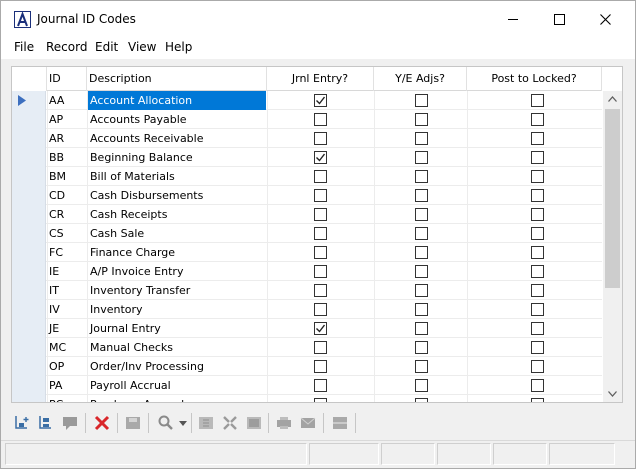 The height and width of the screenshot is (469, 636). I want to click on scroll-up-icon, so click(612, 99).